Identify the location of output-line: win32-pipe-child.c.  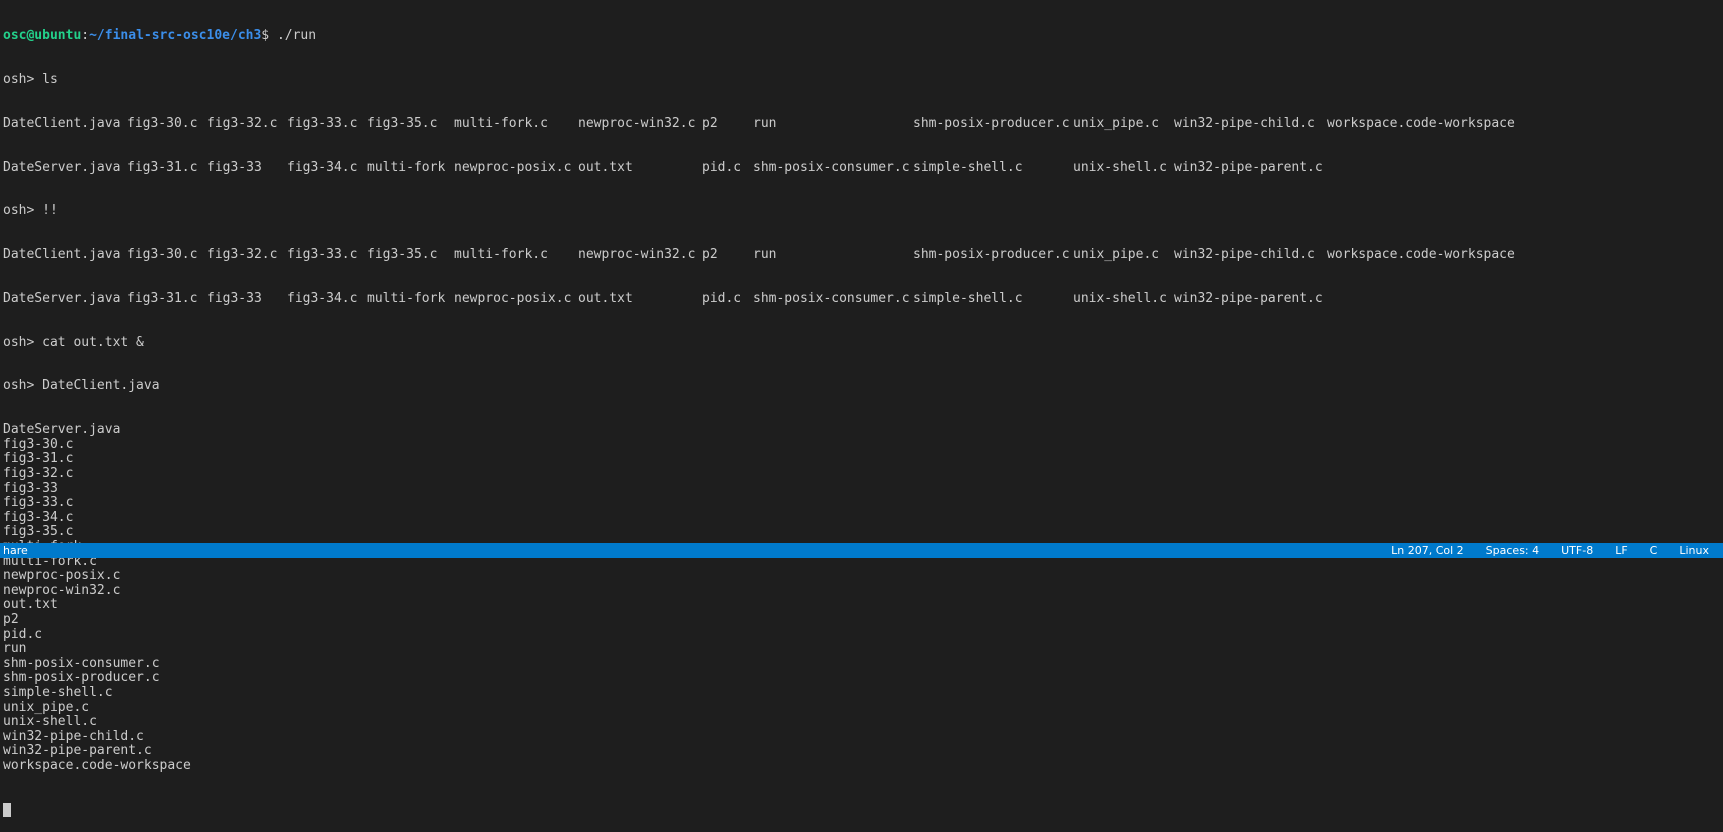
(73, 736).